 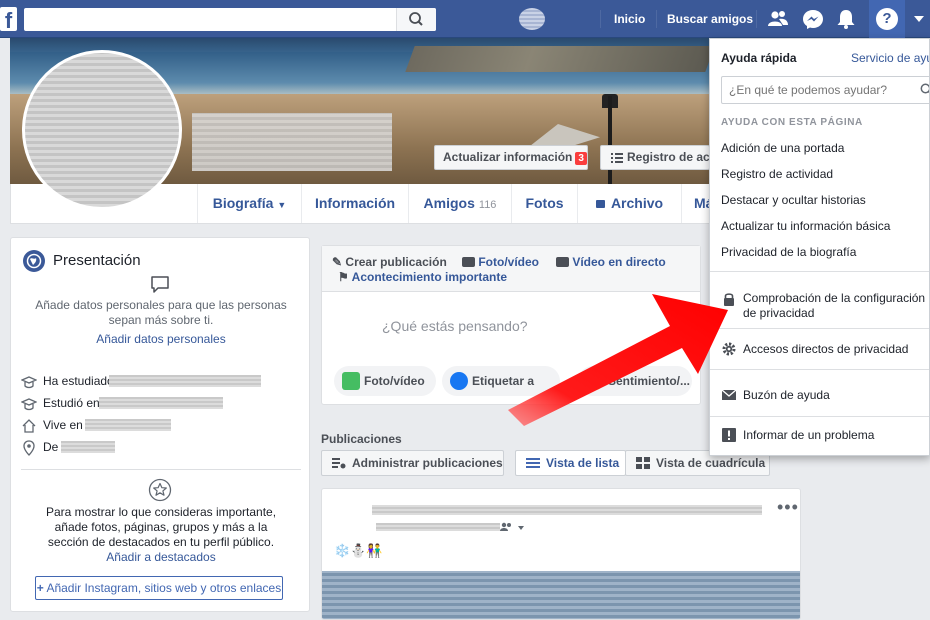 What do you see at coordinates (396, 262) in the screenshot?
I see `create-post-label: Crear publicación` at bounding box center [396, 262].